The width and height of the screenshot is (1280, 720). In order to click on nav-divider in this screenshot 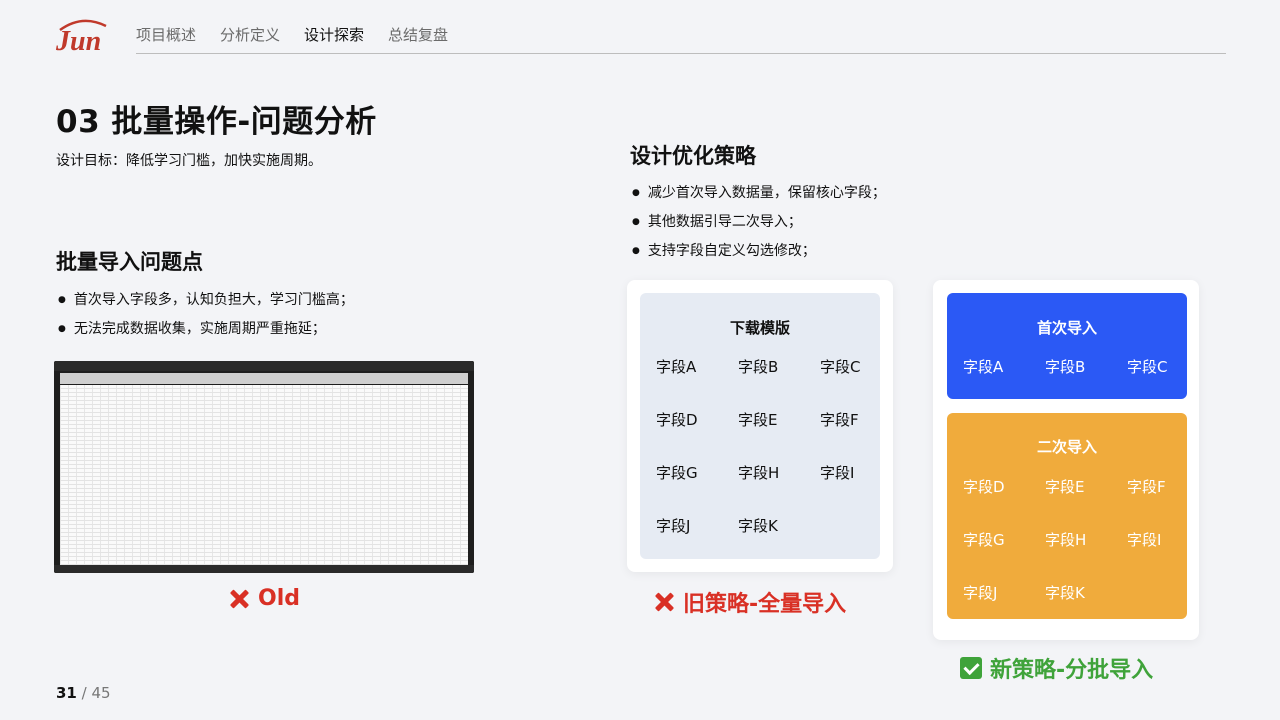, I will do `click(681, 53)`.